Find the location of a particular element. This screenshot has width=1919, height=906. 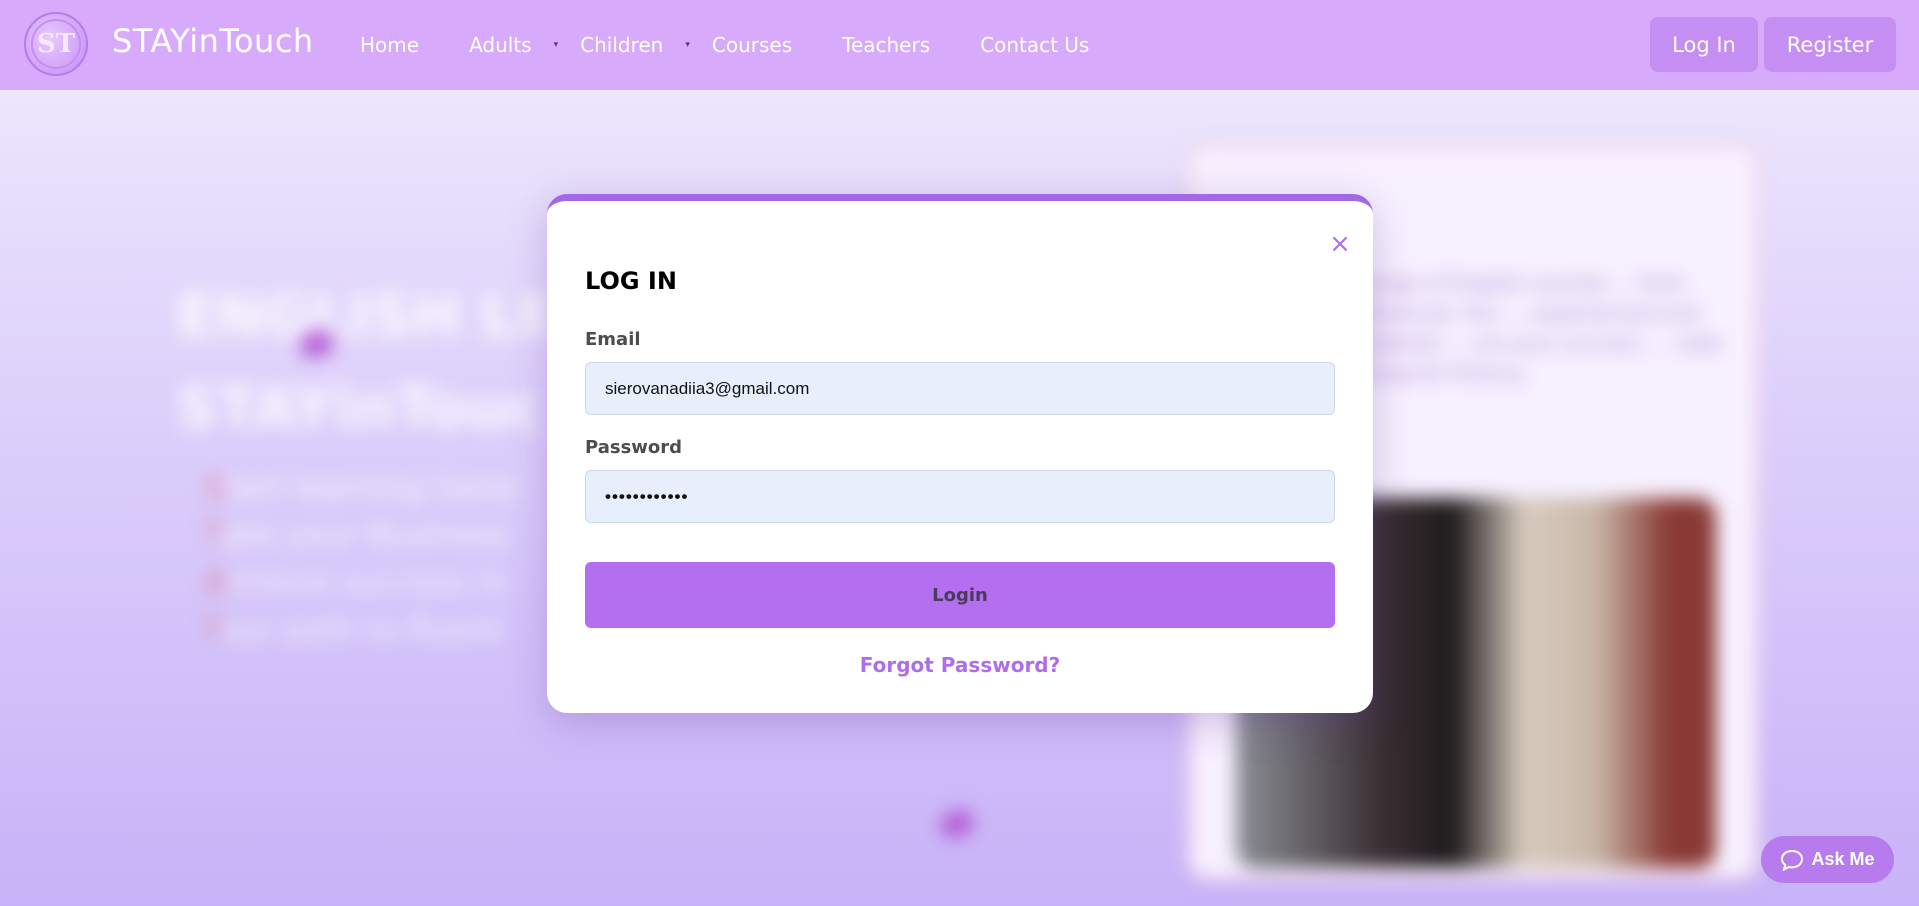

butterfly-icon is located at coordinates (957, 824).